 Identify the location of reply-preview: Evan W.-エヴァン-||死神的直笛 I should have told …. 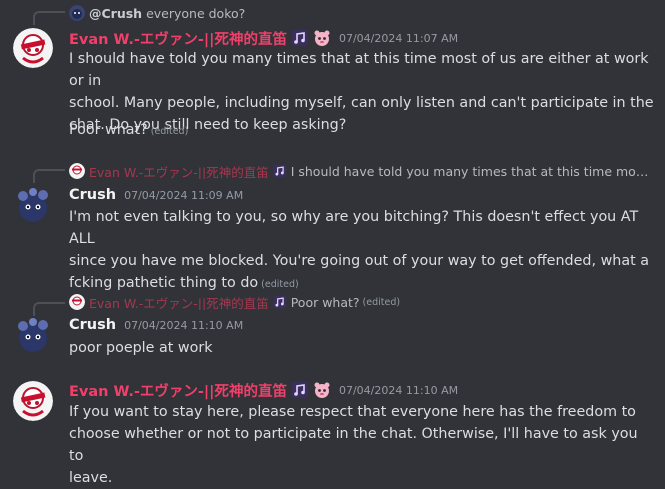
(361, 171).